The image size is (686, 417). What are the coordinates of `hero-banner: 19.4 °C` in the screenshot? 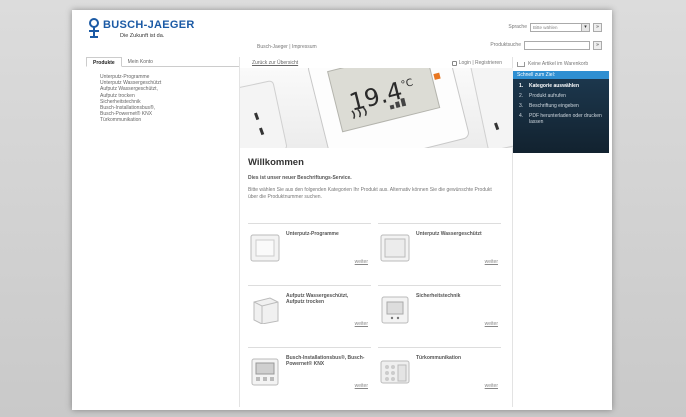 It's located at (376, 108).